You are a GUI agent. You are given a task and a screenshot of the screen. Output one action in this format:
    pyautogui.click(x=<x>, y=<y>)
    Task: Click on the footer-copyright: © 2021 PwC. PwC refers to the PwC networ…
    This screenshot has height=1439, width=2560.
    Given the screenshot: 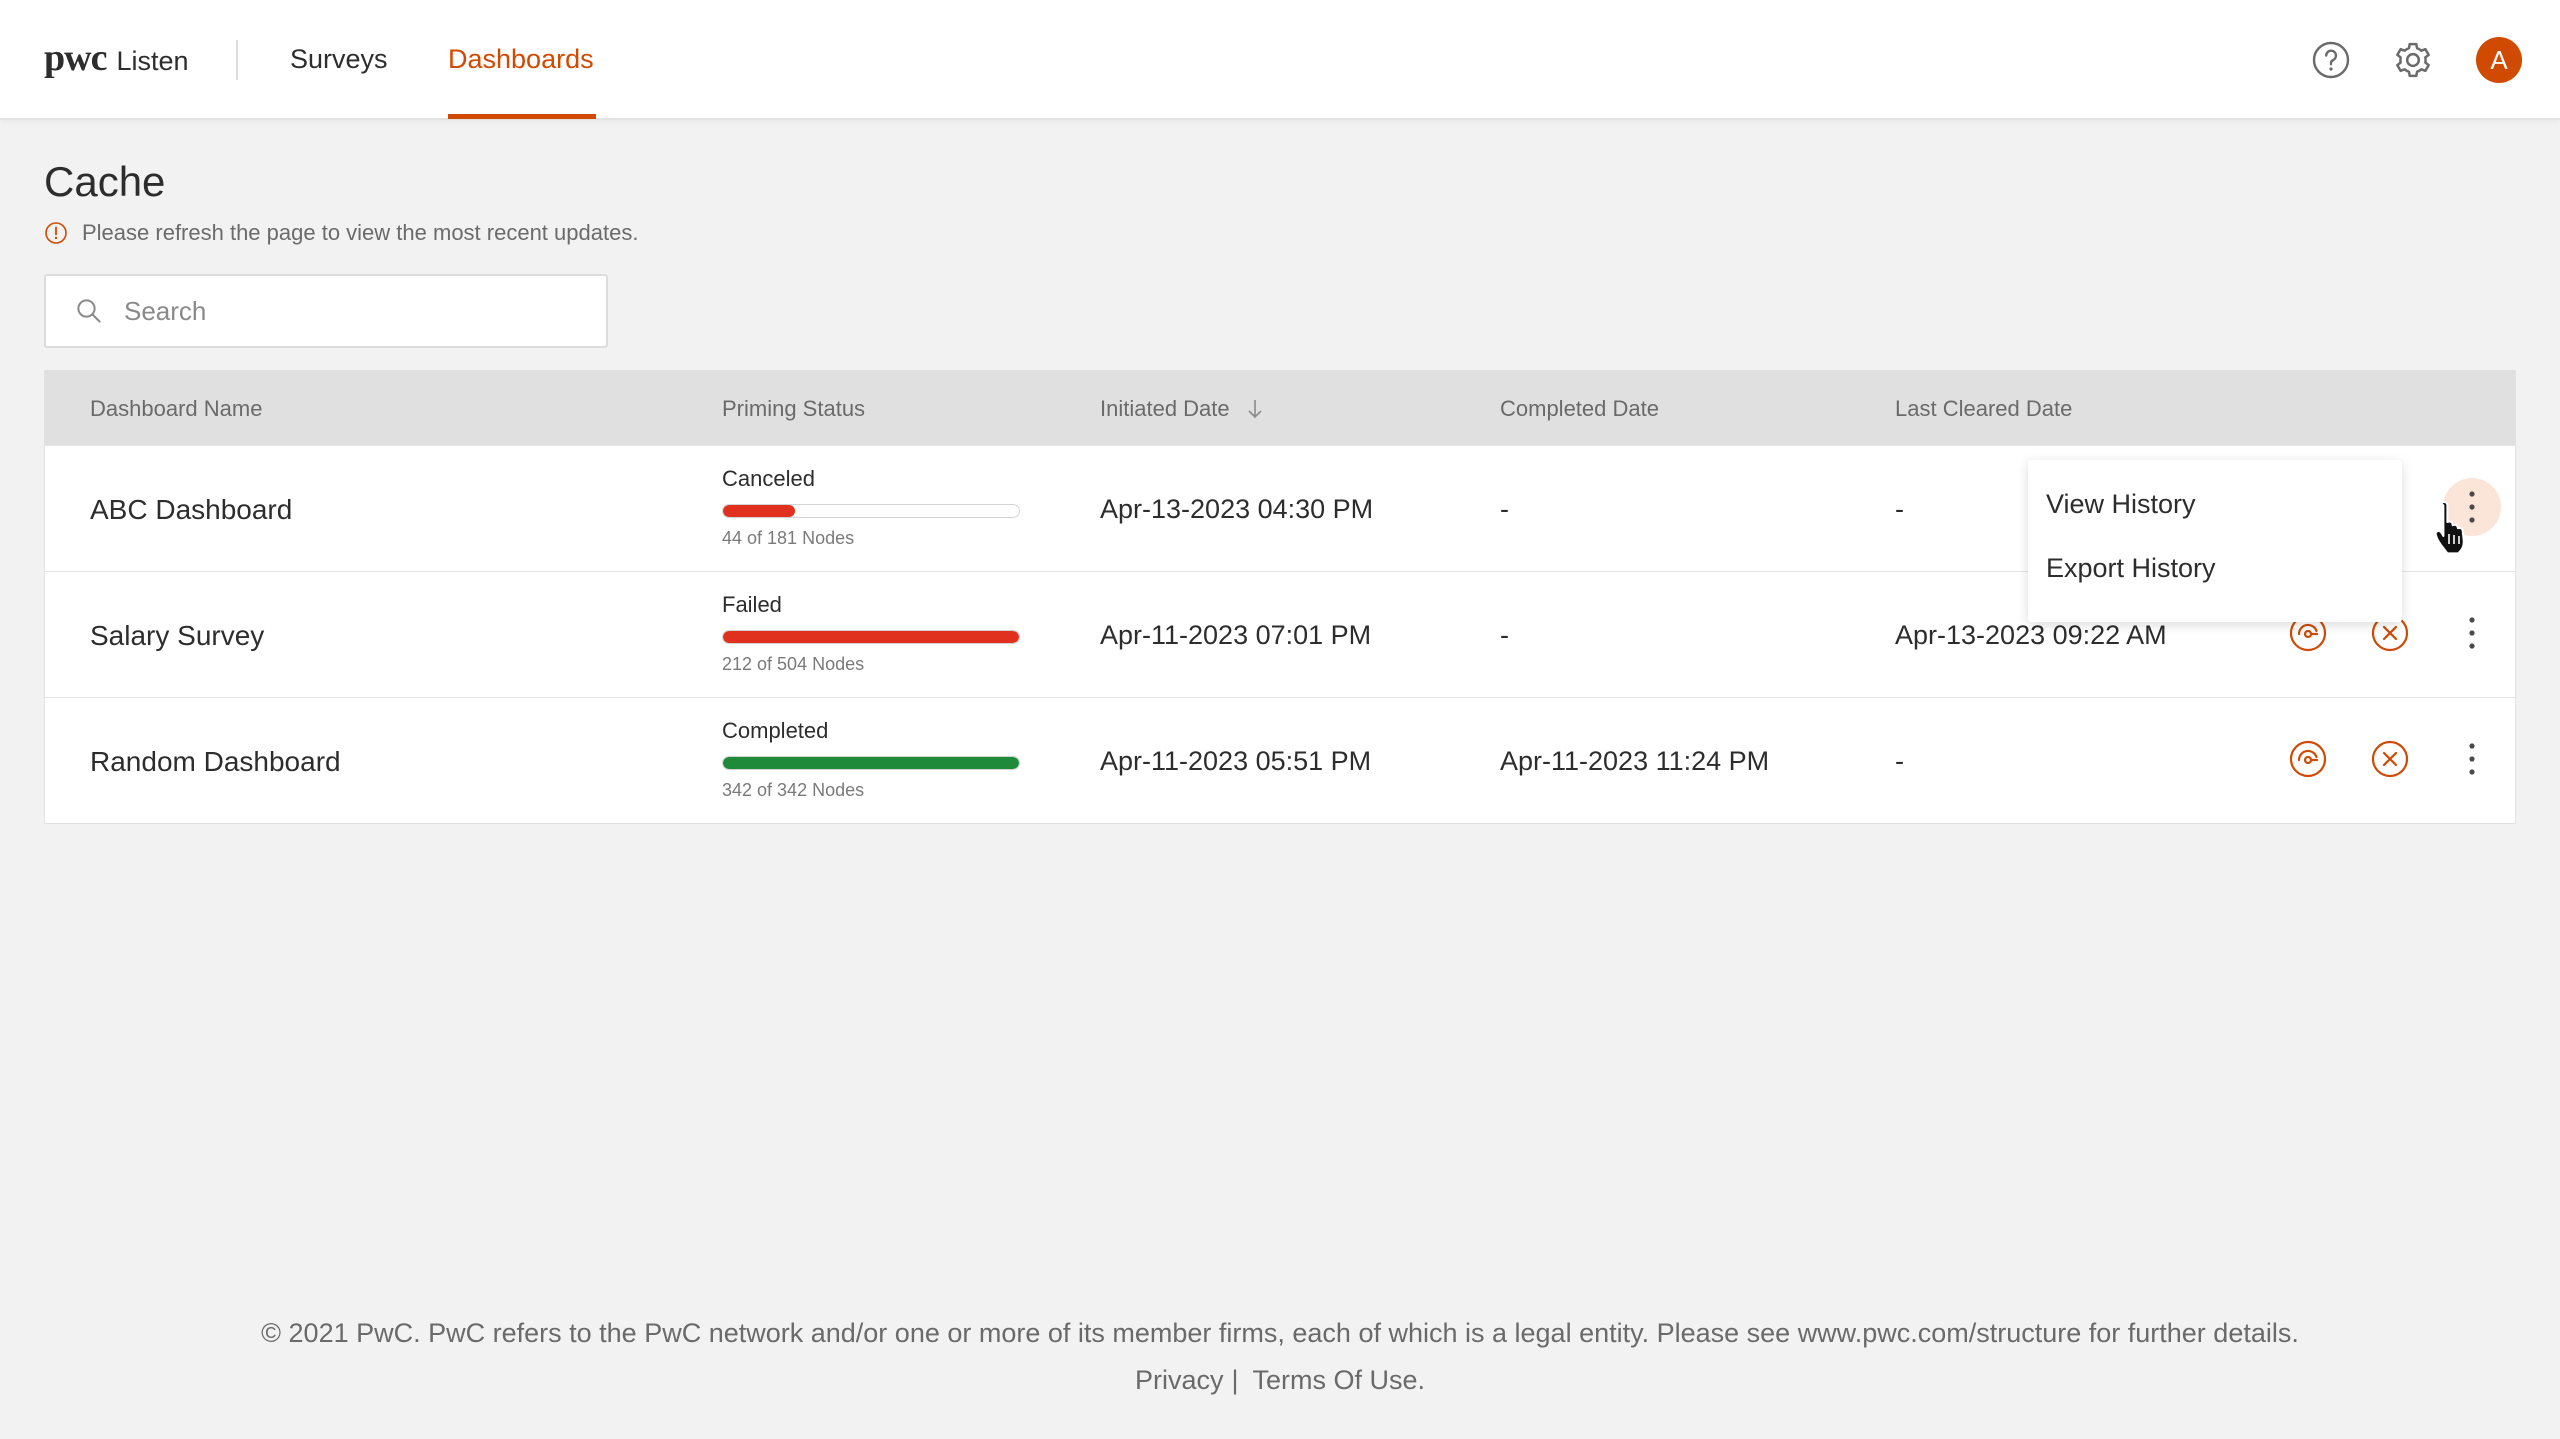 What is the action you would take?
    pyautogui.click(x=1280, y=1333)
    